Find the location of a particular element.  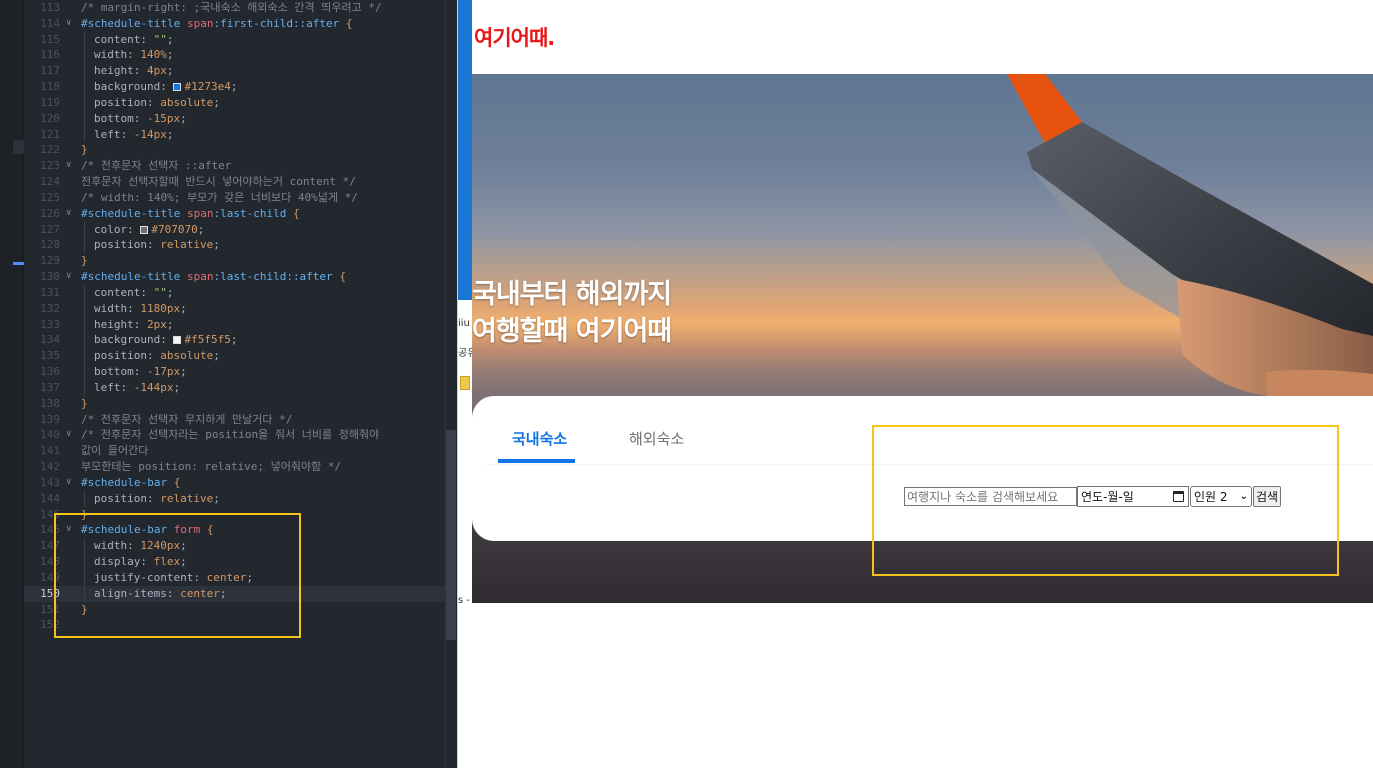

code-text: color: #707070; is located at coordinates (149, 230).